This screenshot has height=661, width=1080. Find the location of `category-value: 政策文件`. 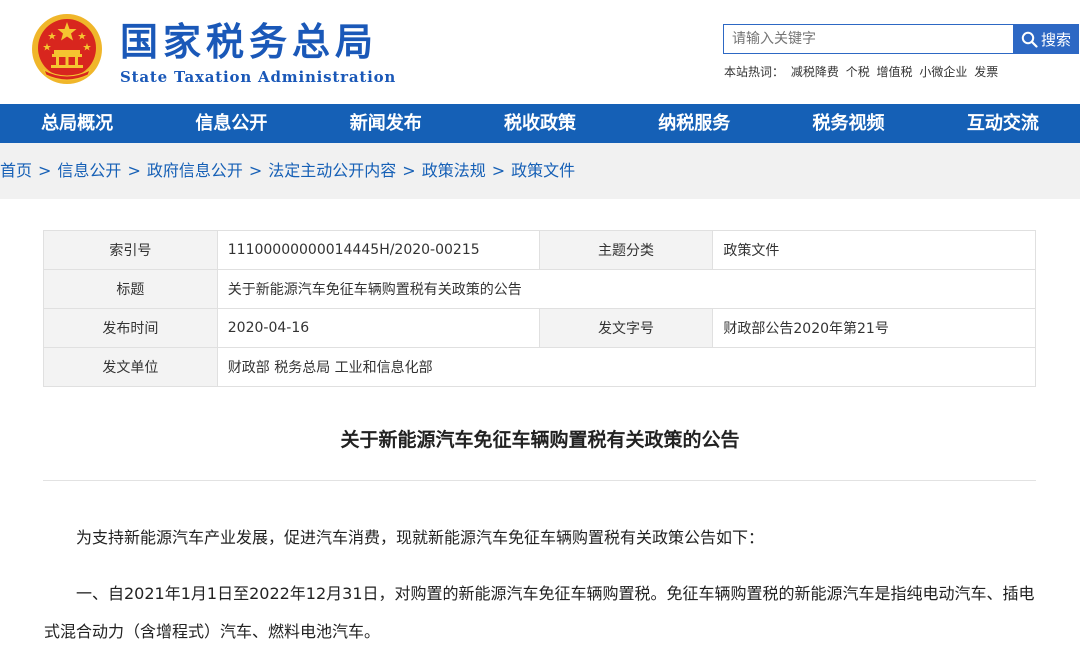

category-value: 政策文件 is located at coordinates (874, 250).